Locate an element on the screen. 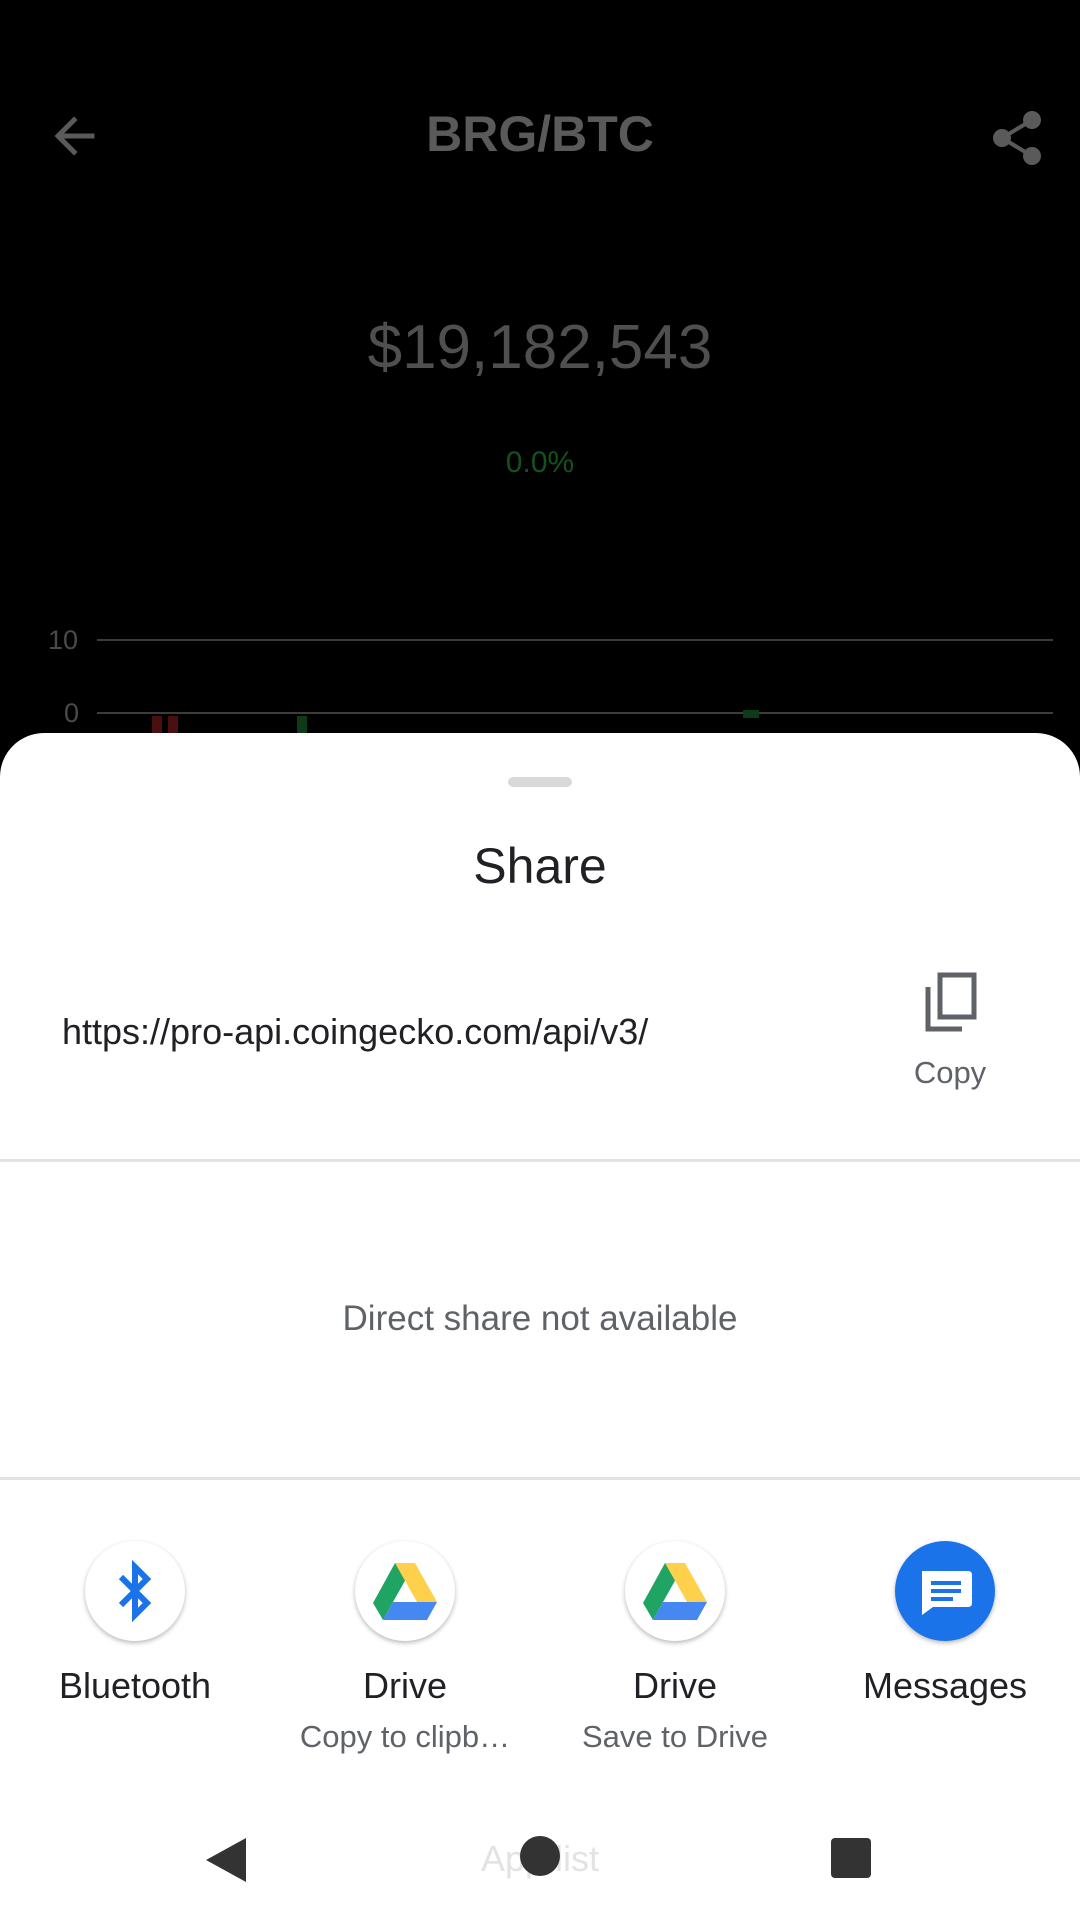  drag-handle is located at coordinates (540, 782).